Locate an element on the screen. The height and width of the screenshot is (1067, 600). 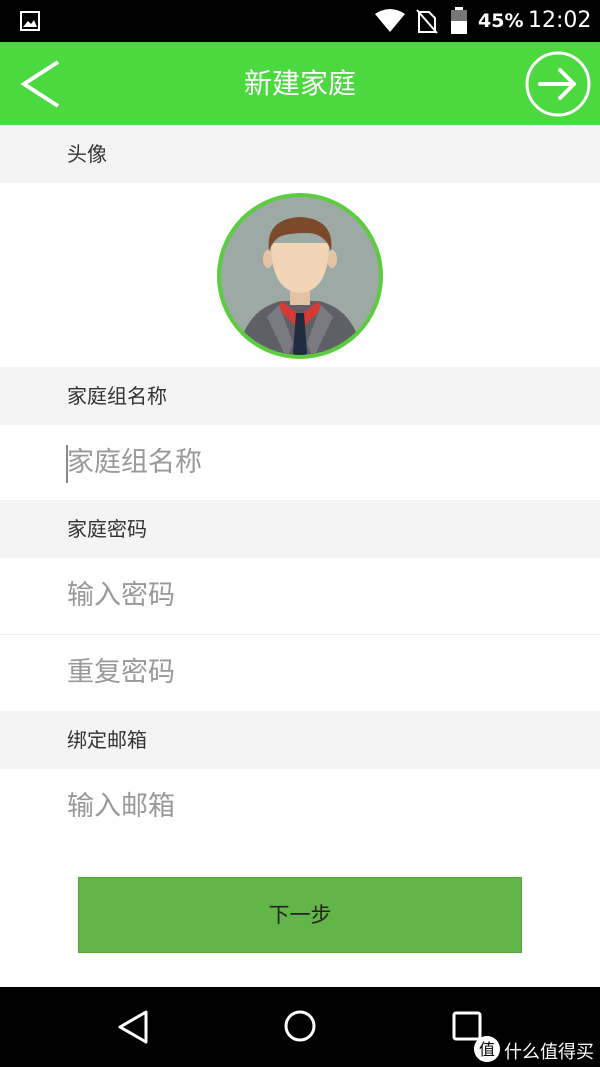
group-name-row is located at coordinates (300, 462).